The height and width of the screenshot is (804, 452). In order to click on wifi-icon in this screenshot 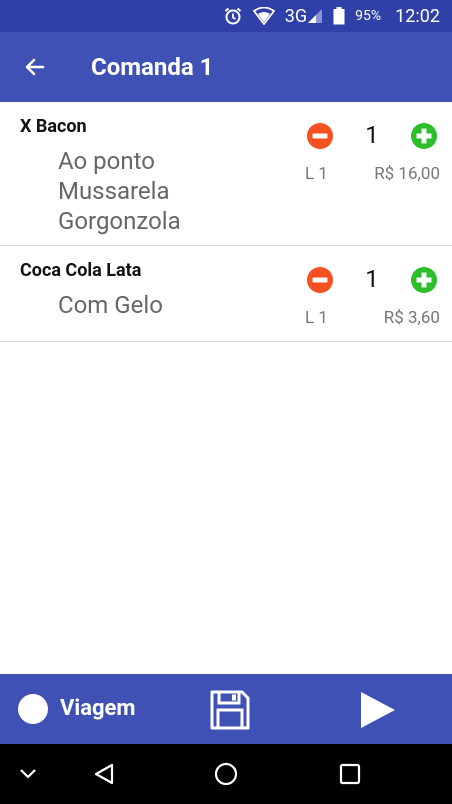, I will do `click(263, 16)`.